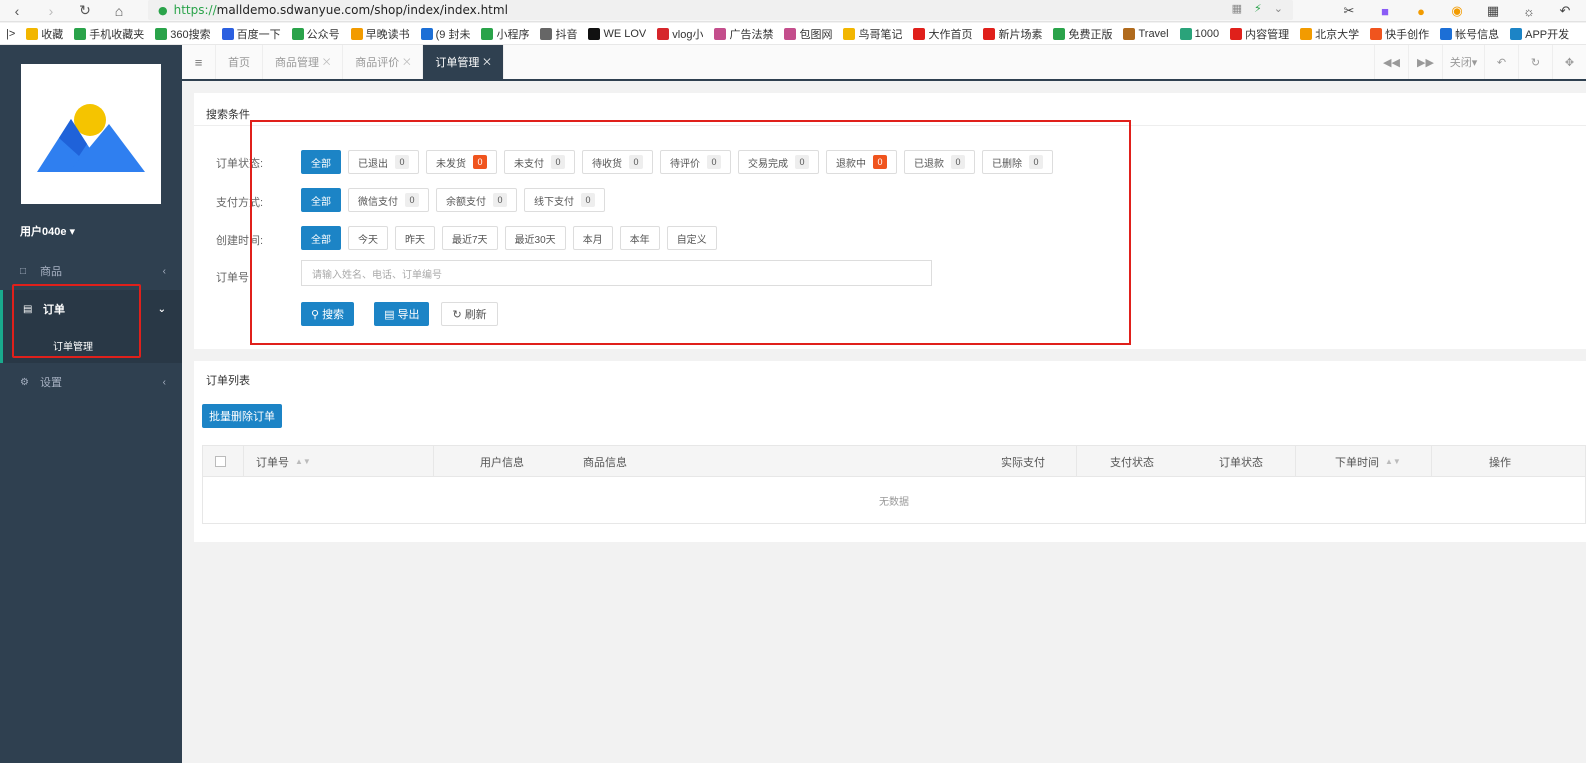 This screenshot has width=1586, height=763. What do you see at coordinates (323, 34) in the screenshot?
I see `bookmark-label: 公众号` at bounding box center [323, 34].